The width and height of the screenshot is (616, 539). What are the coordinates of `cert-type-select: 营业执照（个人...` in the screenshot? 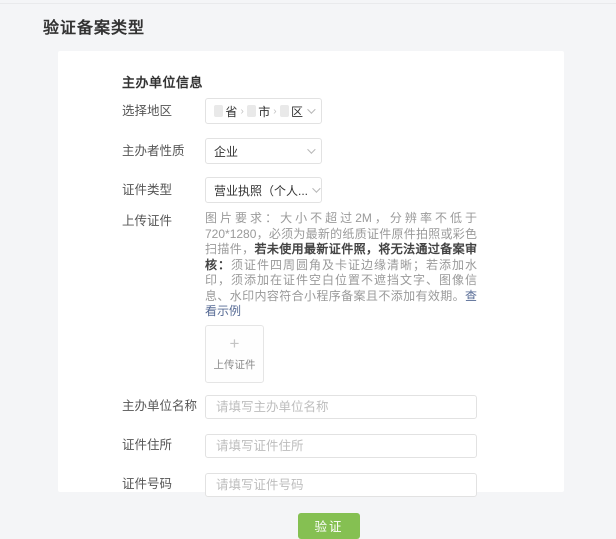 It's located at (263, 190).